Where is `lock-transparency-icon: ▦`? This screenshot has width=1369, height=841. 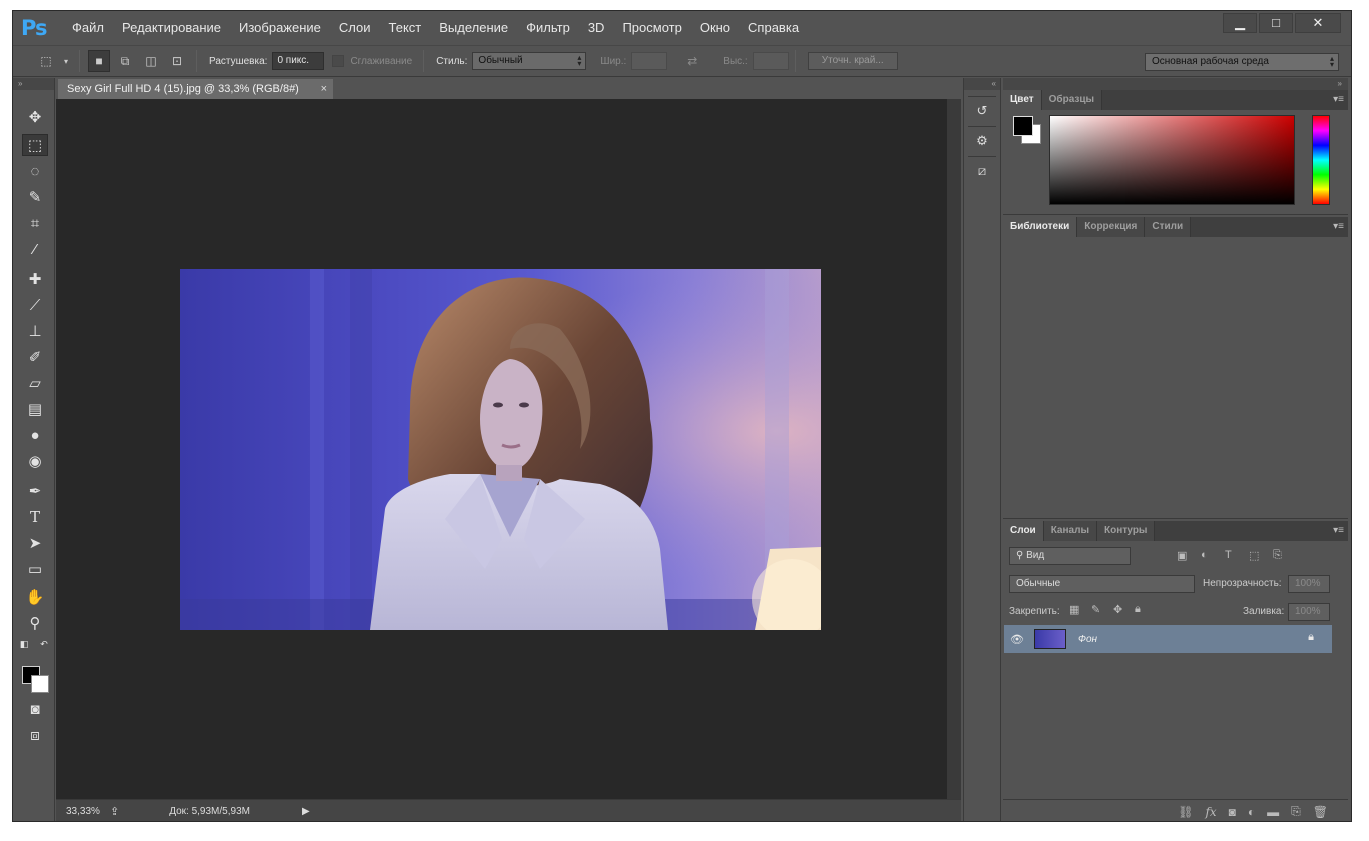 lock-transparency-icon: ▦ is located at coordinates (1074, 609).